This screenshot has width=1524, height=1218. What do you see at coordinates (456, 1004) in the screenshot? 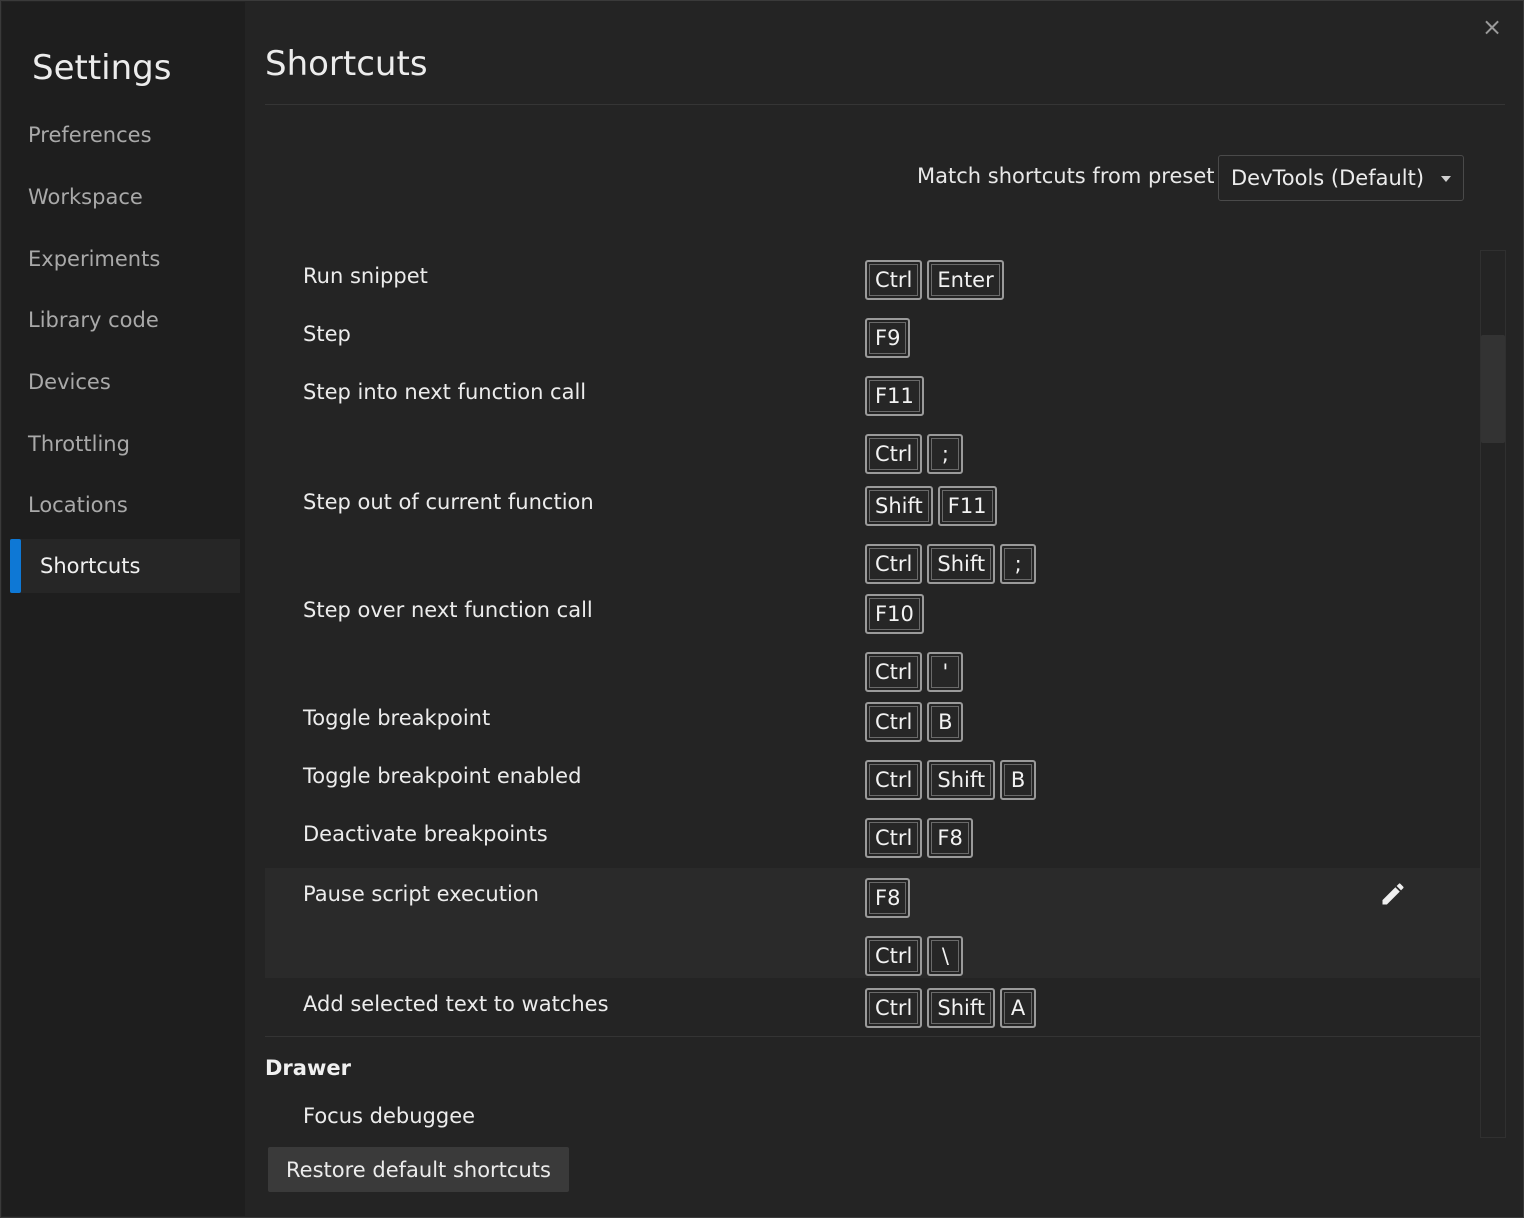
I see `shortcut-label: Add selected text to watches` at bounding box center [456, 1004].